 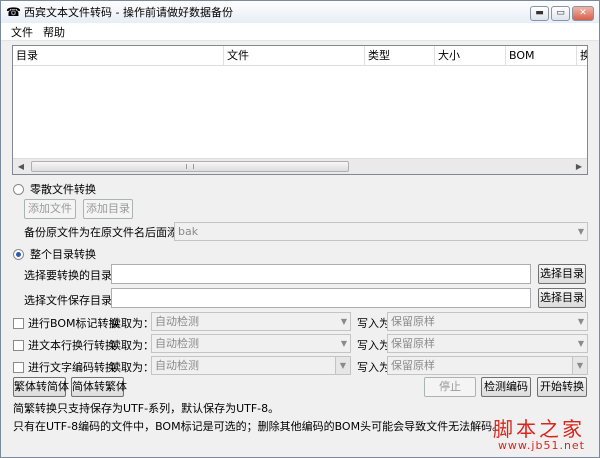 What do you see at coordinates (582, 56) in the screenshot?
I see `column-newline: 换` at bounding box center [582, 56].